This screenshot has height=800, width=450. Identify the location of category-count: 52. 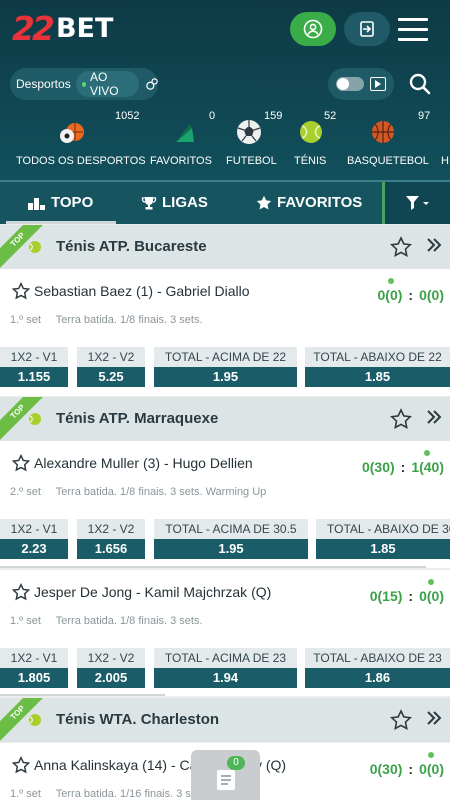
(330, 116).